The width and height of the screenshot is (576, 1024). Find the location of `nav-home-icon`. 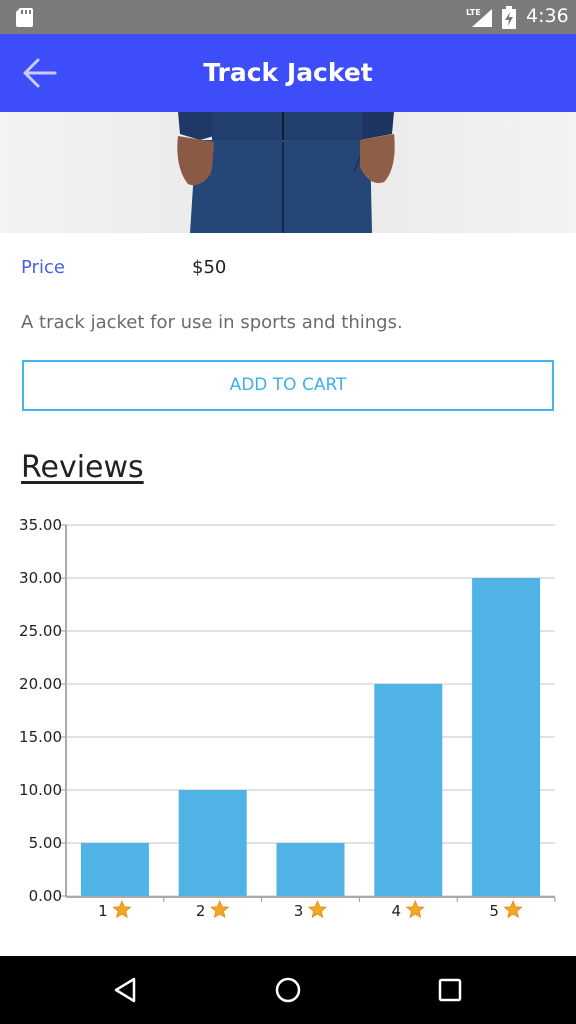

nav-home-icon is located at coordinates (288, 990).